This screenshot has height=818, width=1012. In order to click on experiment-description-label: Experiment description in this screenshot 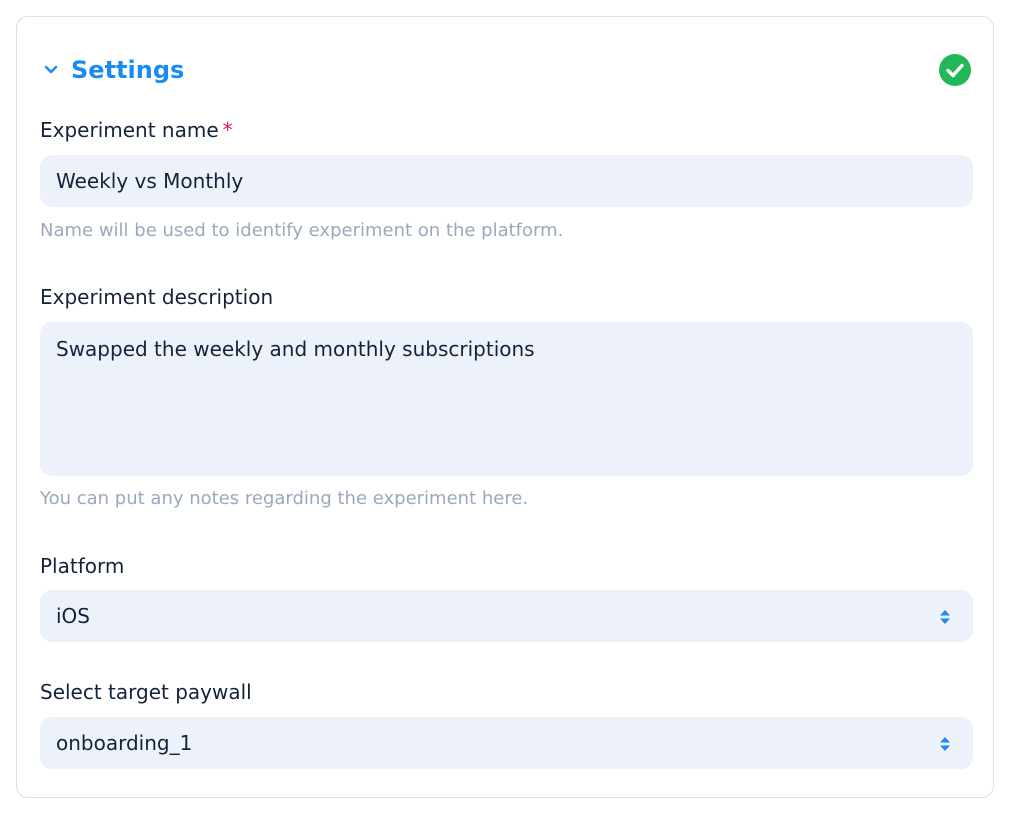, I will do `click(157, 297)`.